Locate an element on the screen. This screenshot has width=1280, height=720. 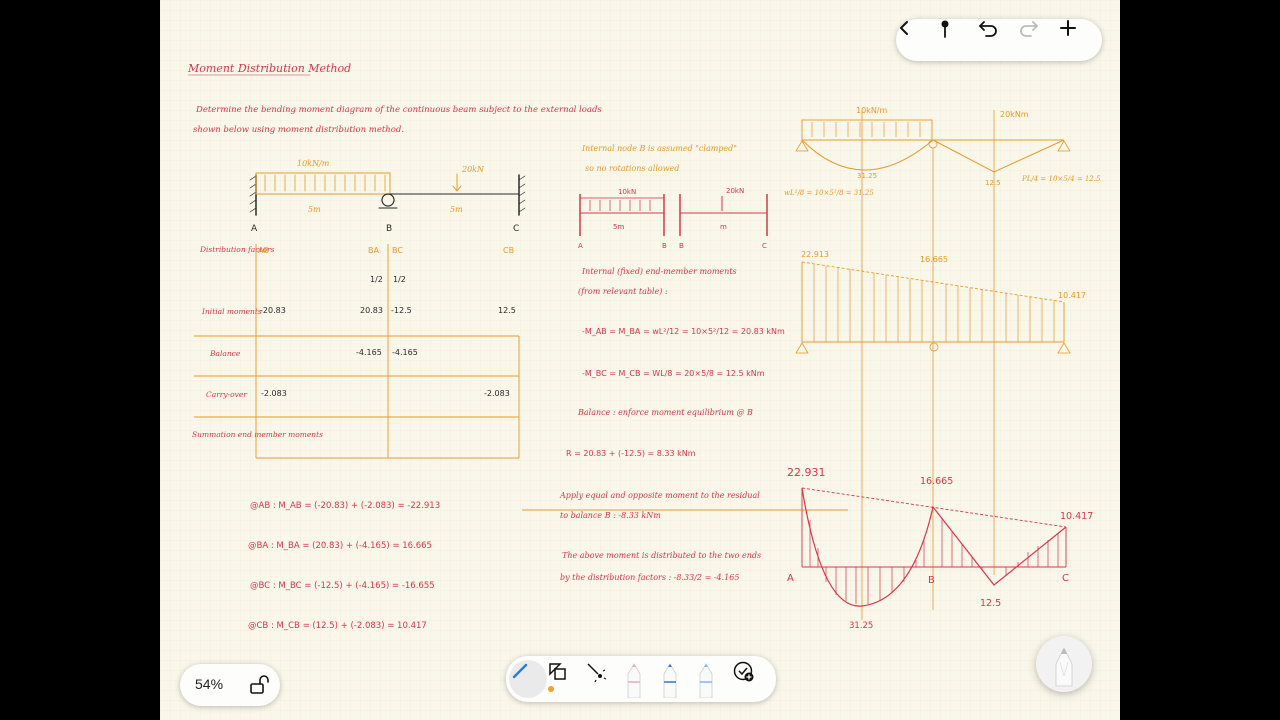
fixed-val-b: 16.665 is located at coordinates (934, 259).